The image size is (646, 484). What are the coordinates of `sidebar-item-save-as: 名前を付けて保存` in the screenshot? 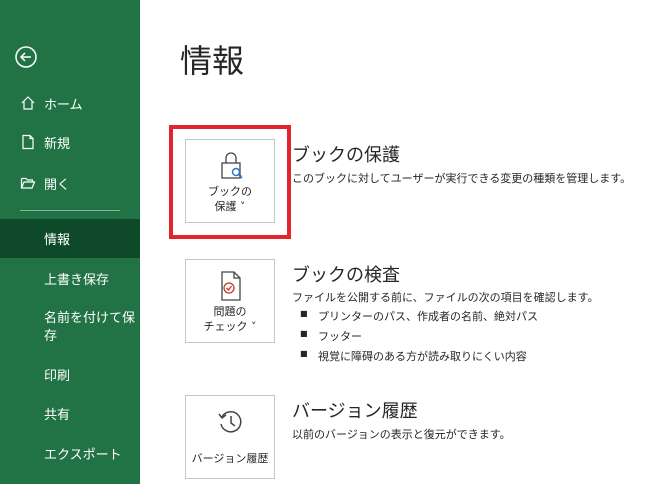 It's located at (70, 328).